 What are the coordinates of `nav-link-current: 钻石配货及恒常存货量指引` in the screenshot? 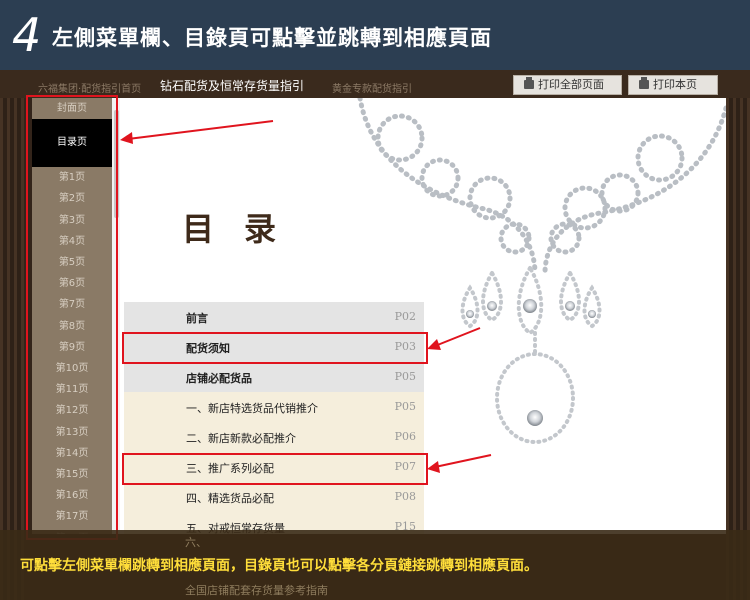 It's located at (232, 85).